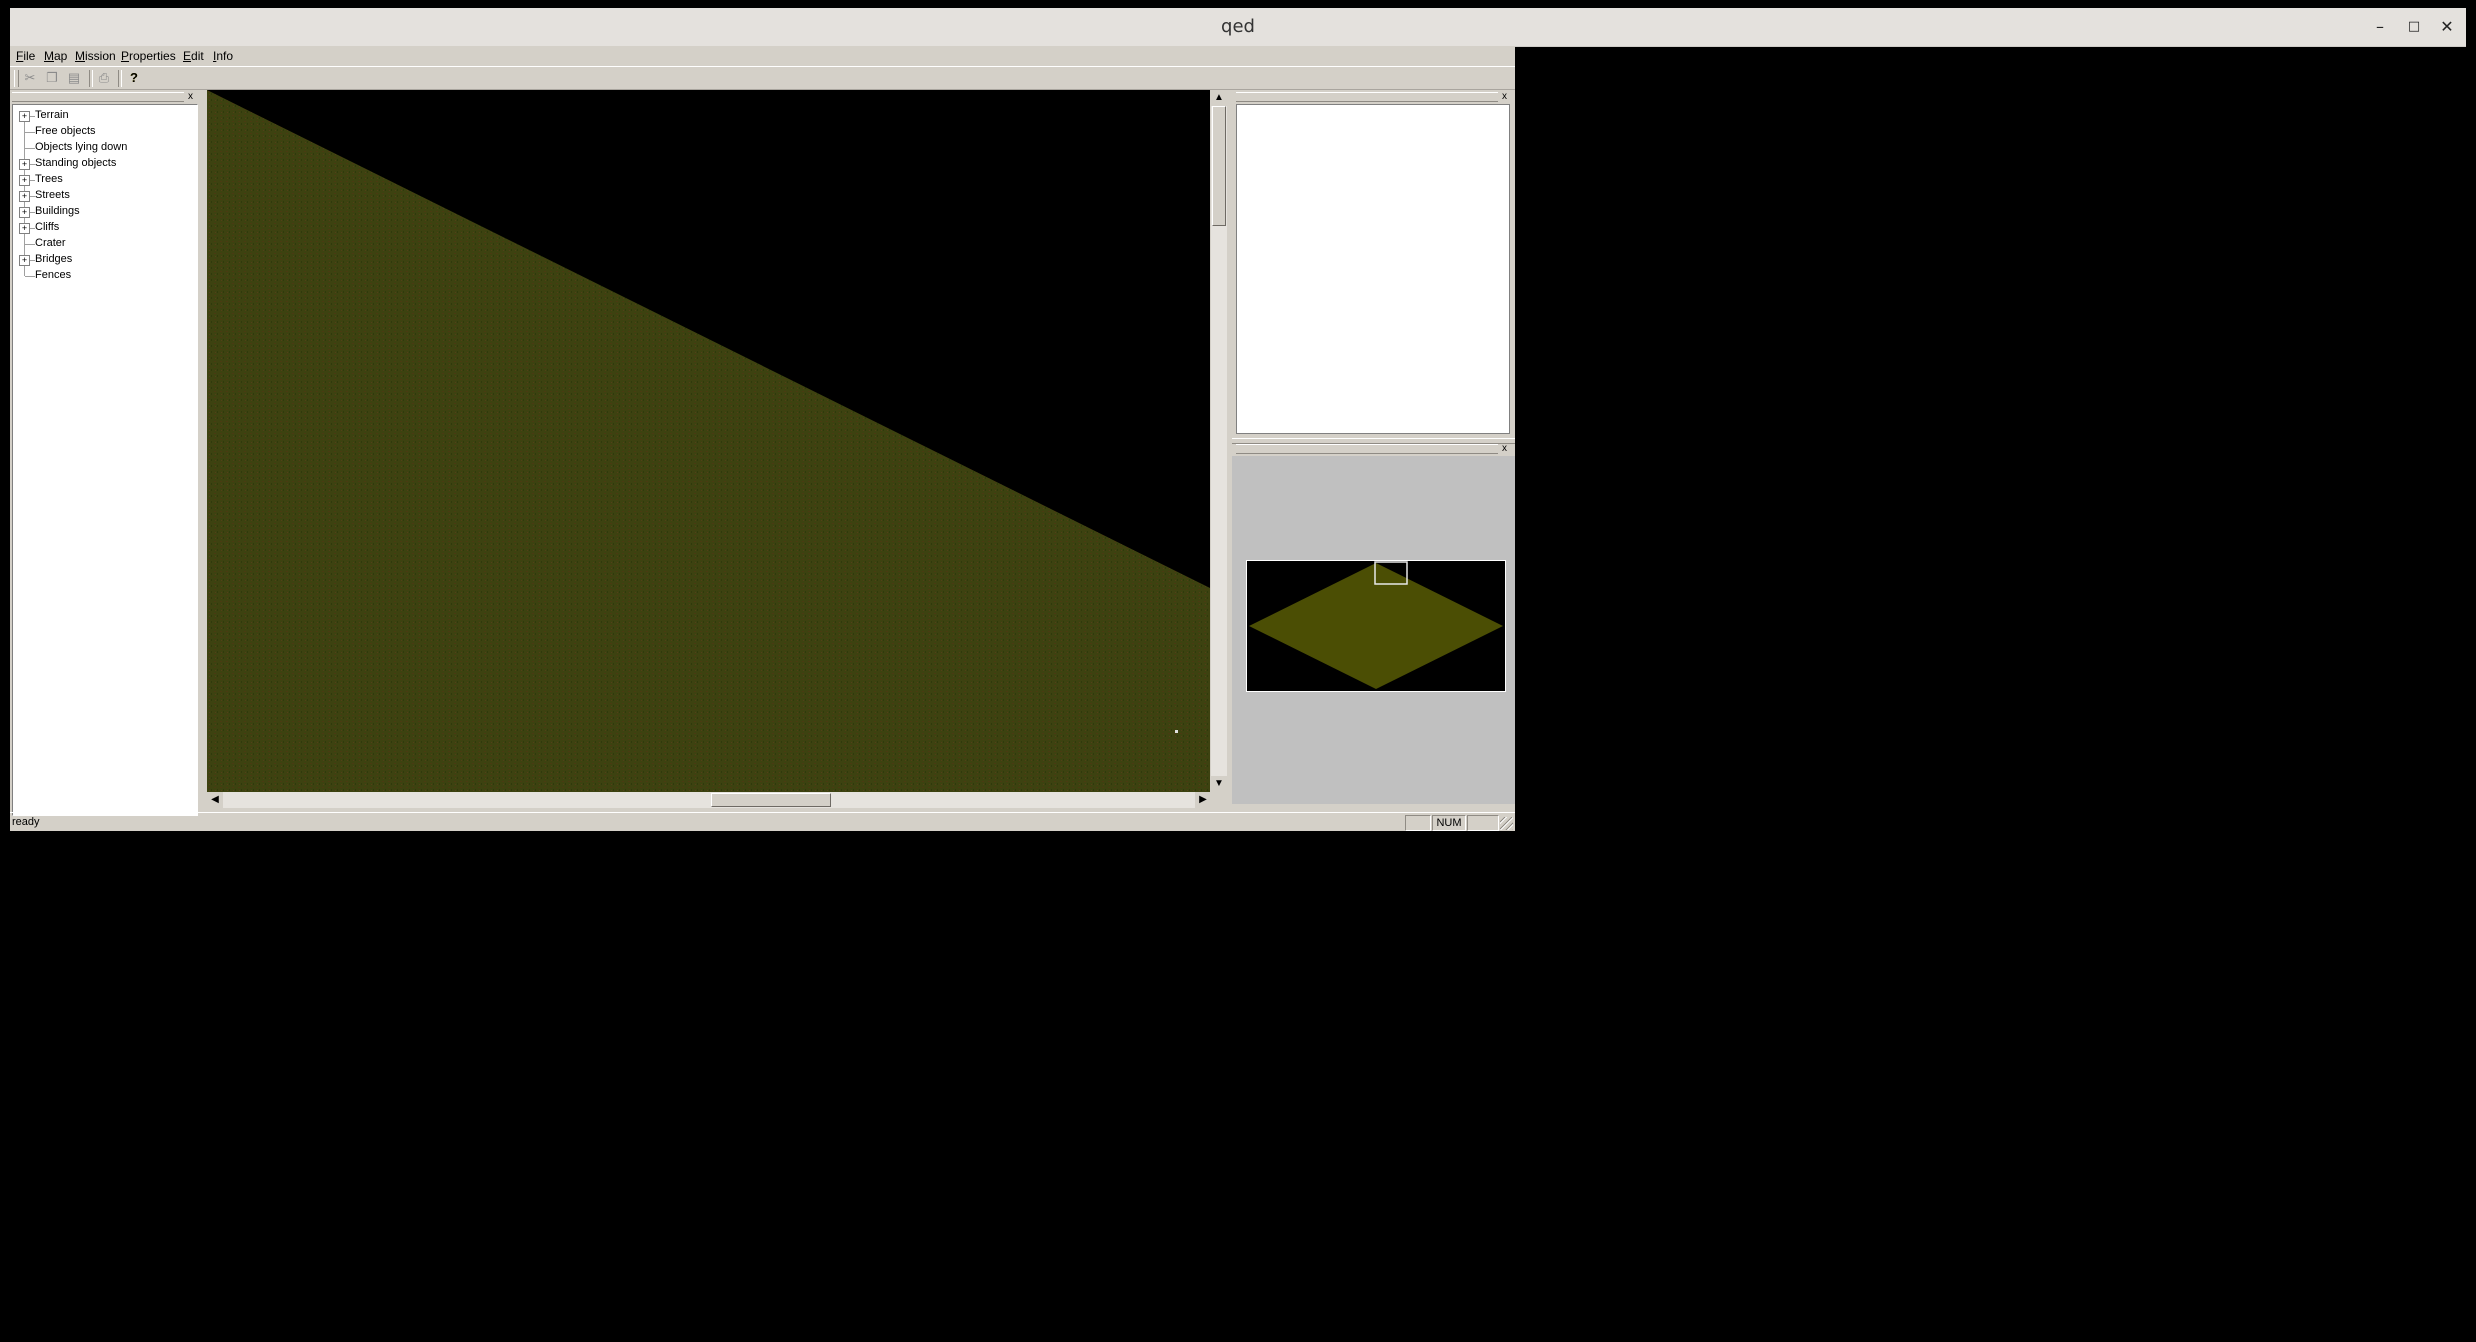 The width and height of the screenshot is (2476, 1342). What do you see at coordinates (2447, 27) in the screenshot?
I see `close-button: ✕` at bounding box center [2447, 27].